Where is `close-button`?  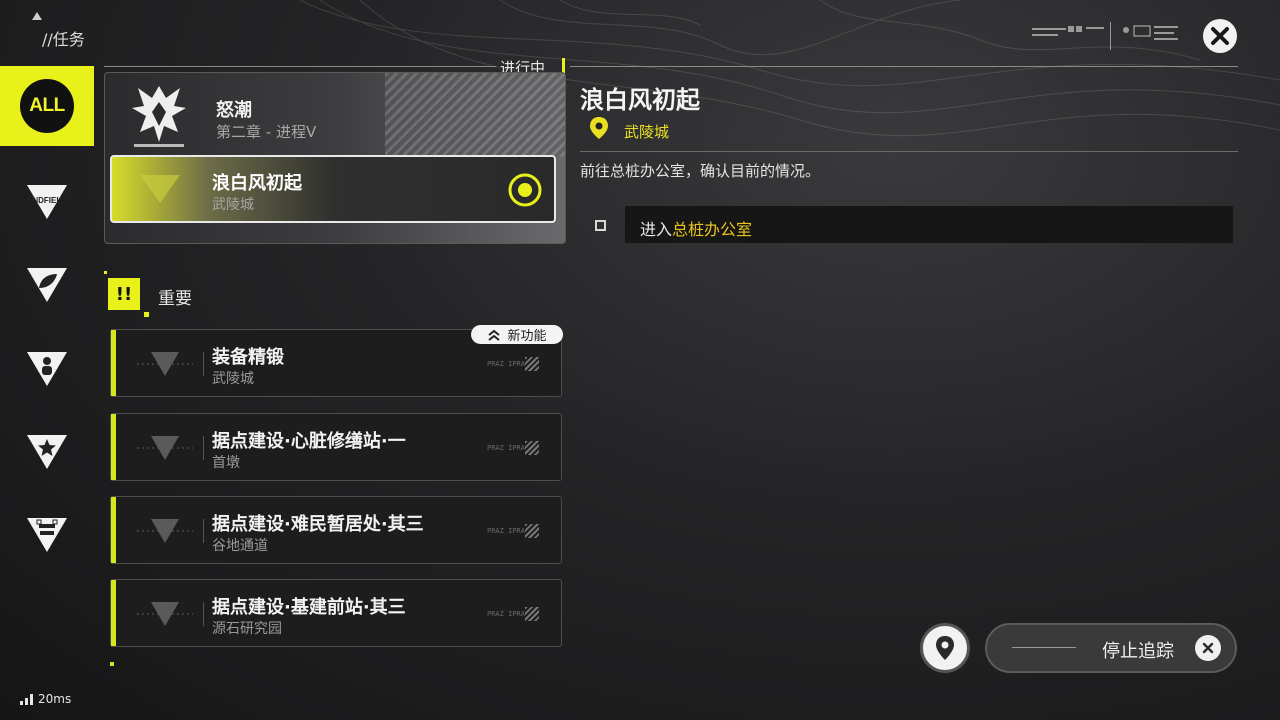
close-button is located at coordinates (1220, 36).